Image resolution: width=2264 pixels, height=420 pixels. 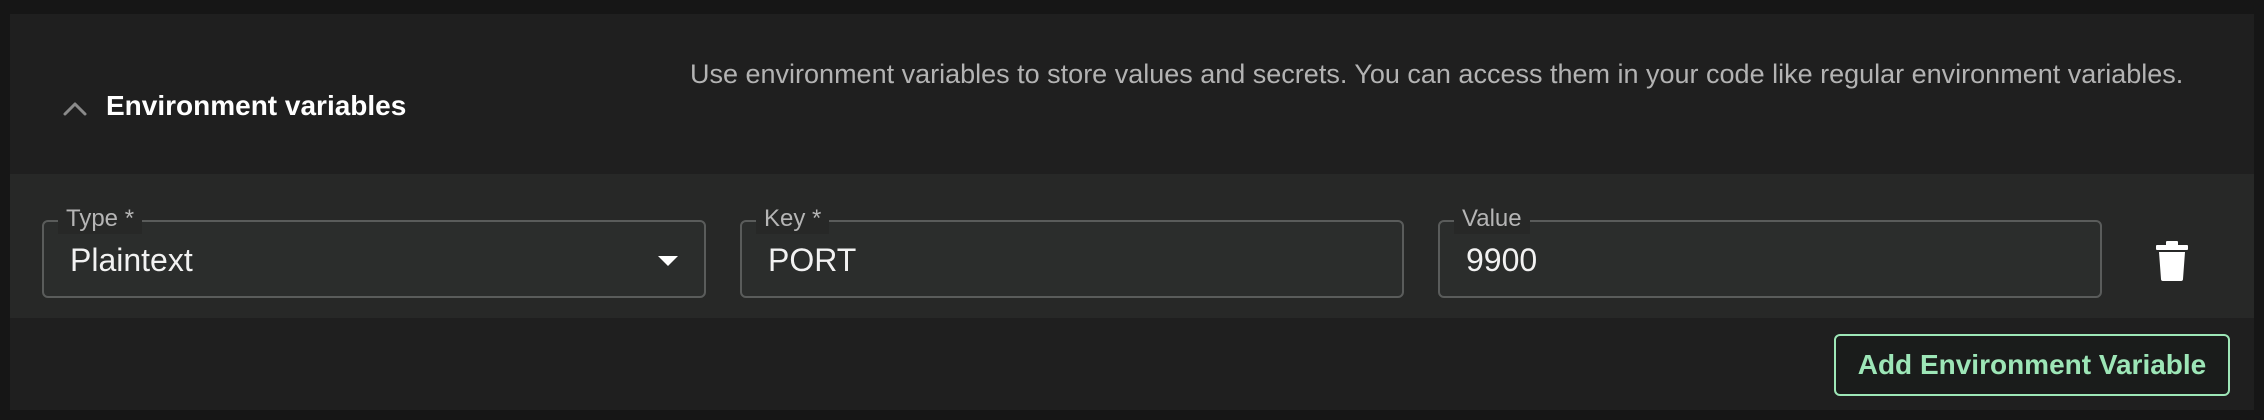 What do you see at coordinates (1492, 219) in the screenshot?
I see `value-label: Value` at bounding box center [1492, 219].